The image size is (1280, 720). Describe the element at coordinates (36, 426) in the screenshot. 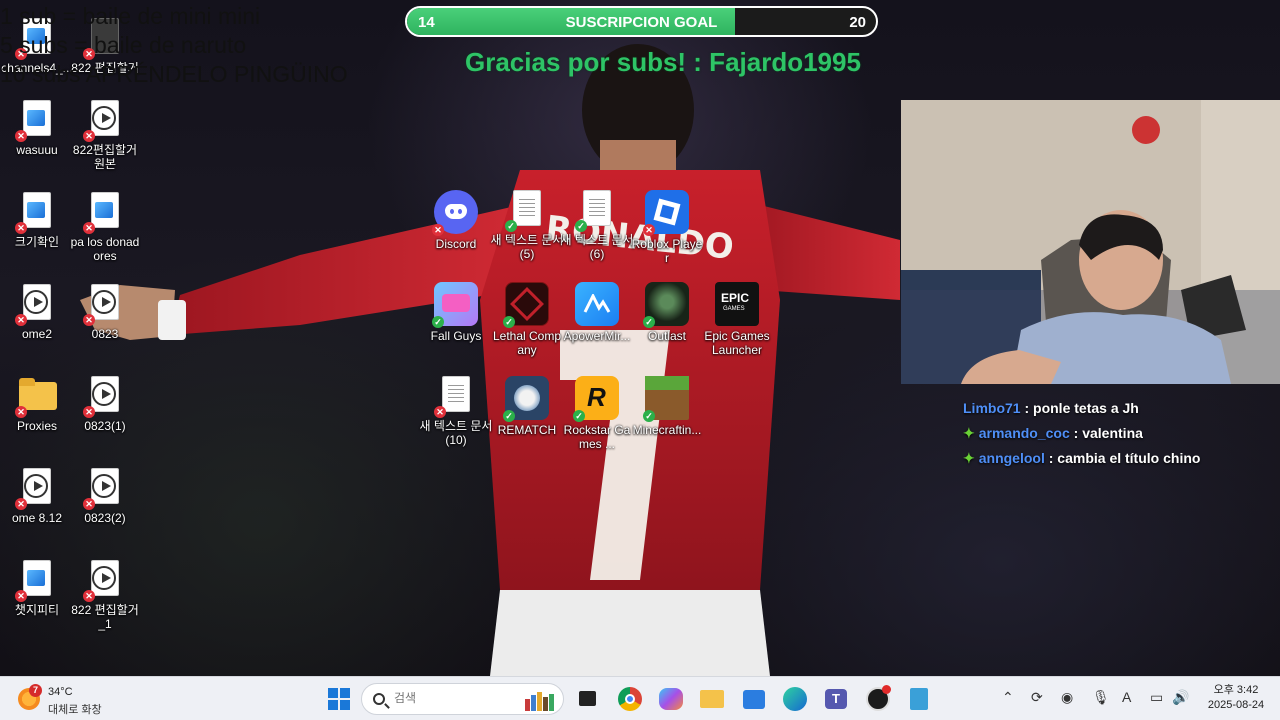

I see `desktop-icon-label: Proxies` at that location.